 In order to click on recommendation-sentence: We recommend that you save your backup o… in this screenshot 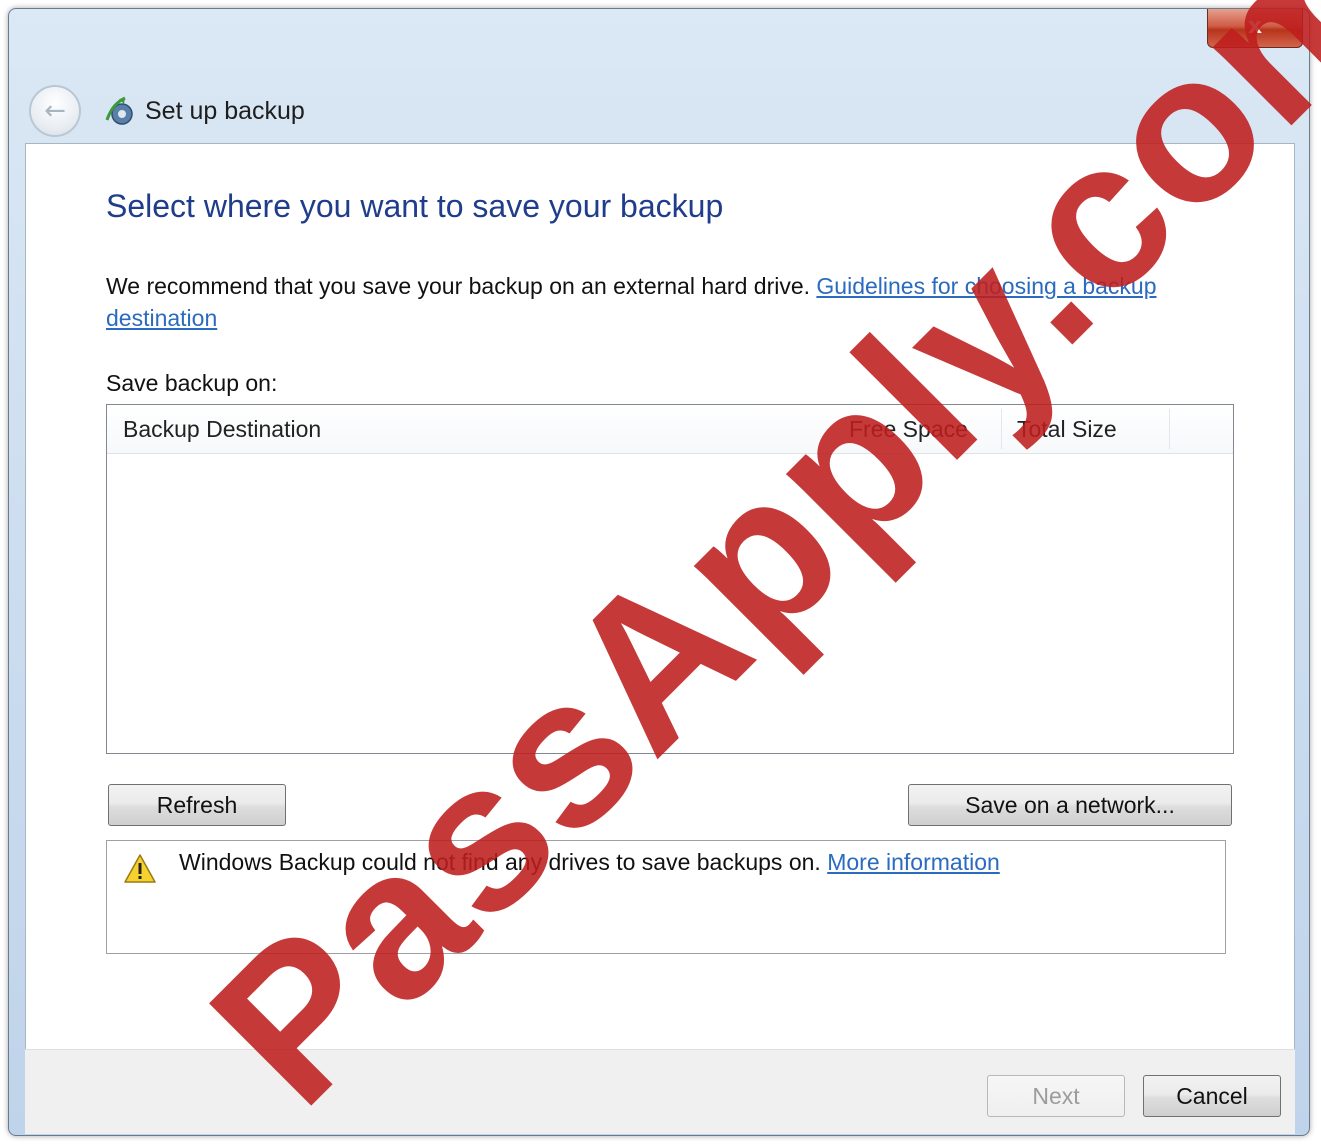, I will do `click(461, 286)`.